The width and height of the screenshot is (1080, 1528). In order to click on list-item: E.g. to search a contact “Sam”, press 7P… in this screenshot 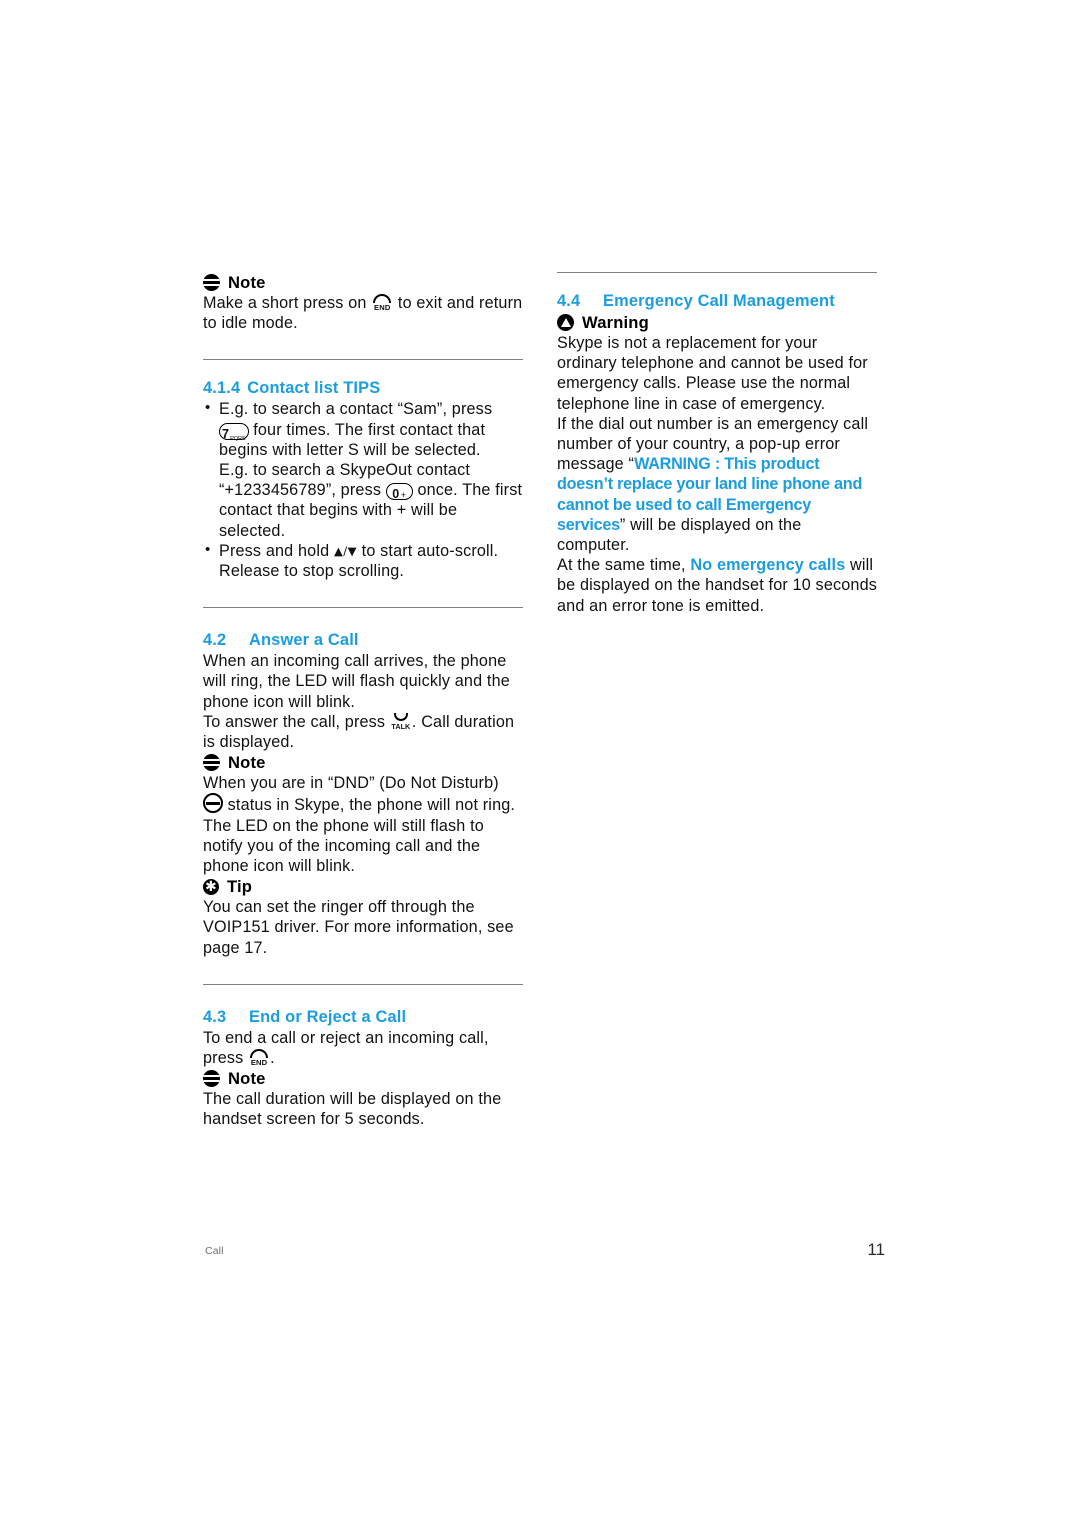, I will do `click(363, 469)`.